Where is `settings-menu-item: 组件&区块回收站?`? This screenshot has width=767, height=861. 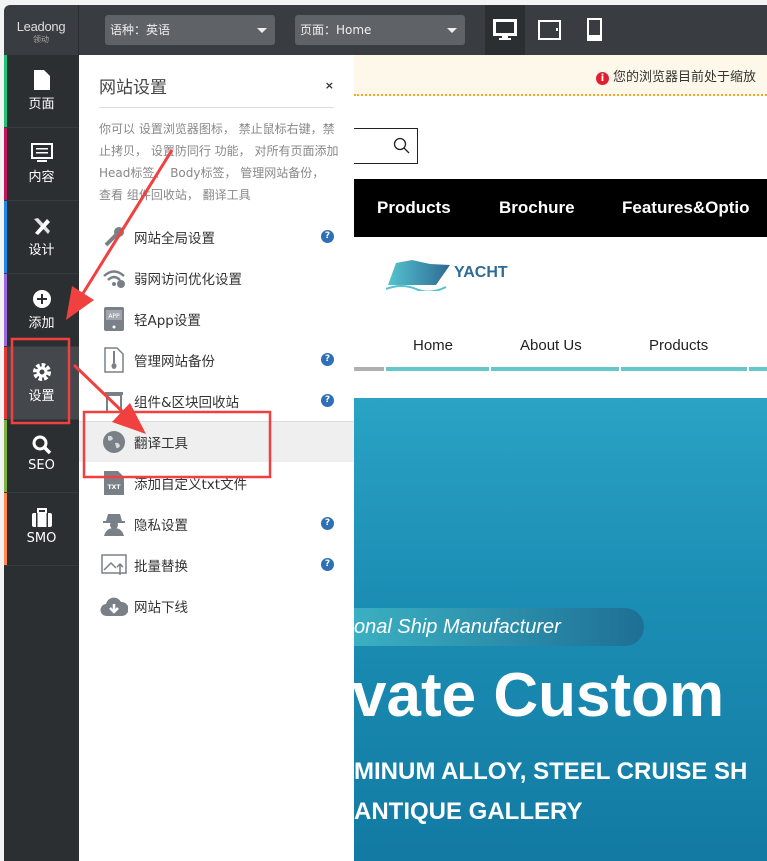 settings-menu-item: 组件&区块回收站? is located at coordinates (216, 400).